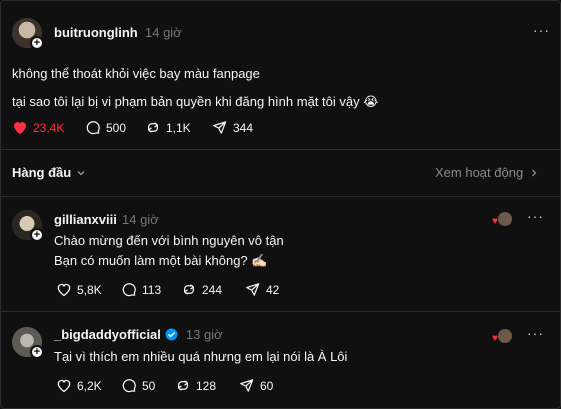  What do you see at coordinates (138, 385) in the screenshot?
I see `comment-button: 50` at bounding box center [138, 385].